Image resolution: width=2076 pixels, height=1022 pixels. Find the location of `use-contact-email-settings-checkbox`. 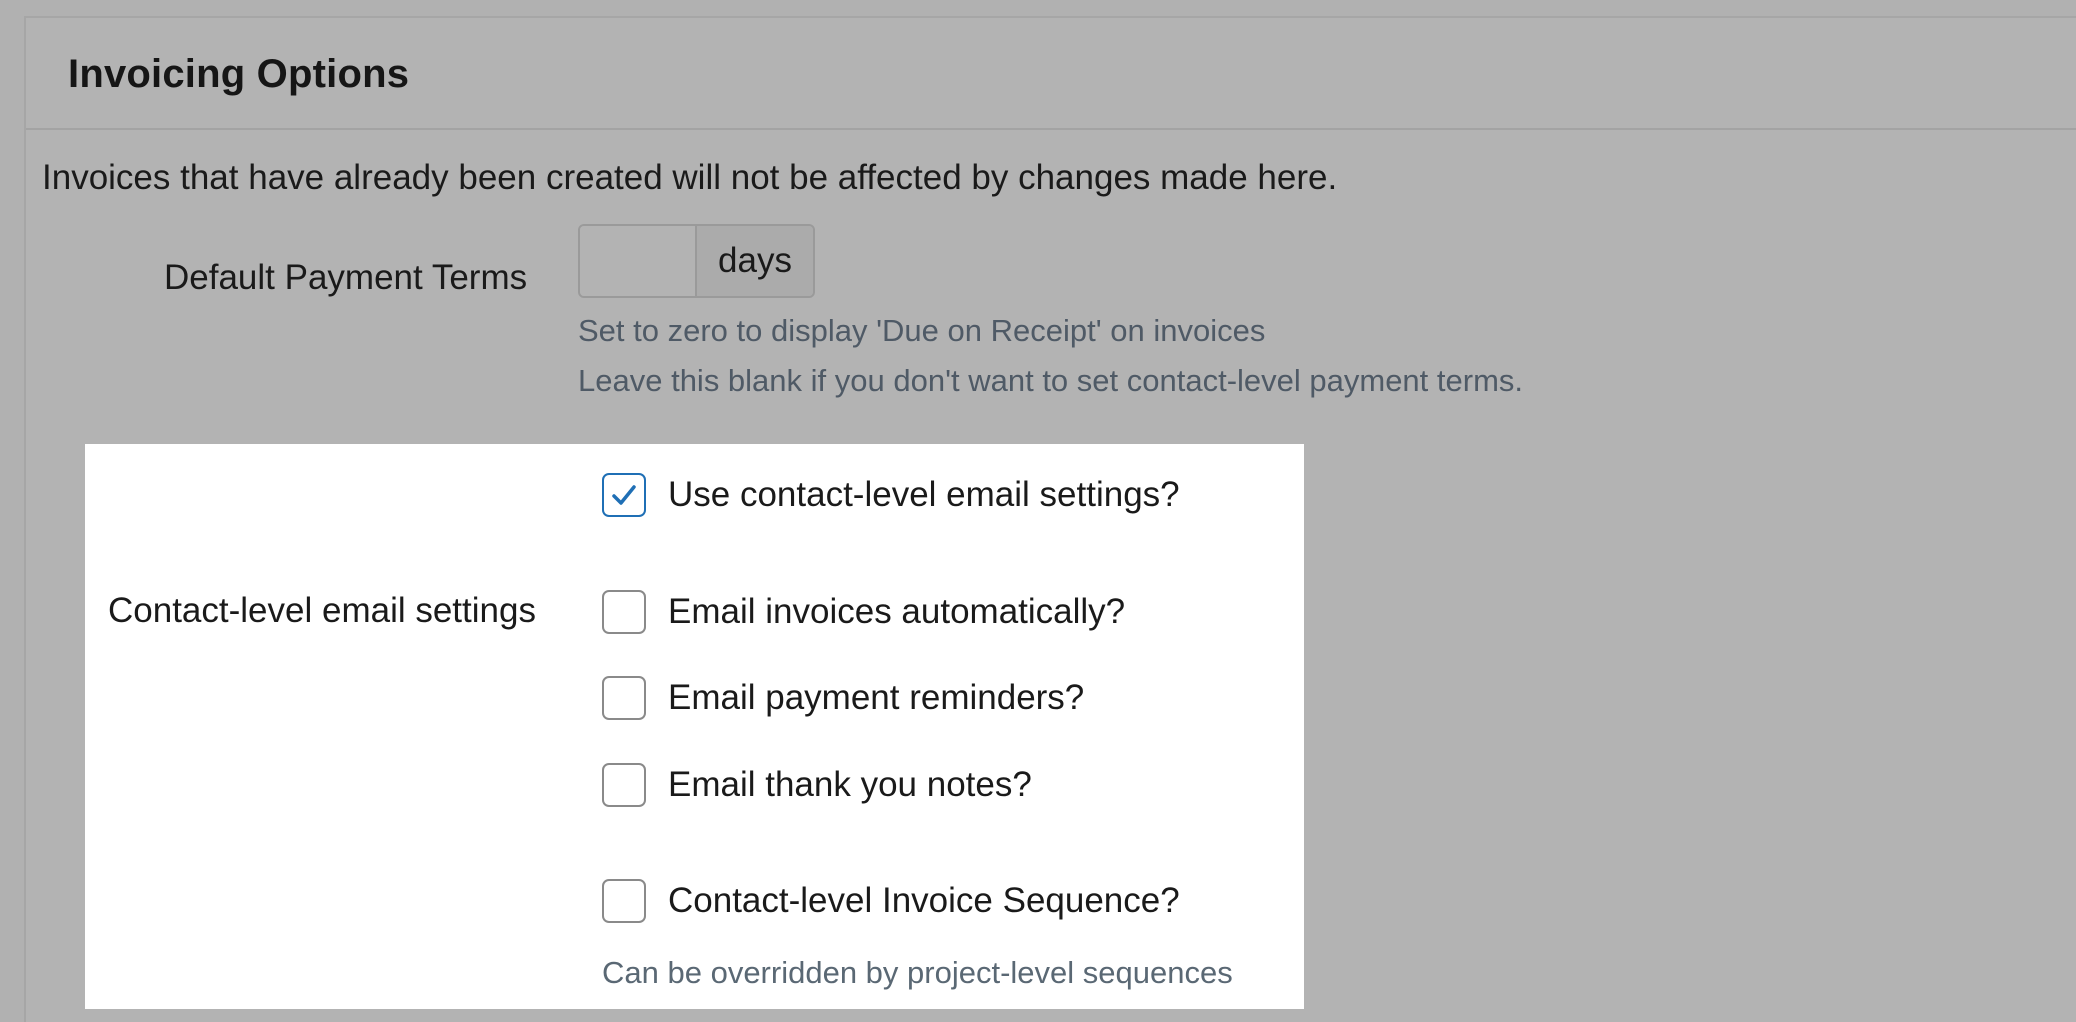

use-contact-email-settings-checkbox is located at coordinates (624, 495).